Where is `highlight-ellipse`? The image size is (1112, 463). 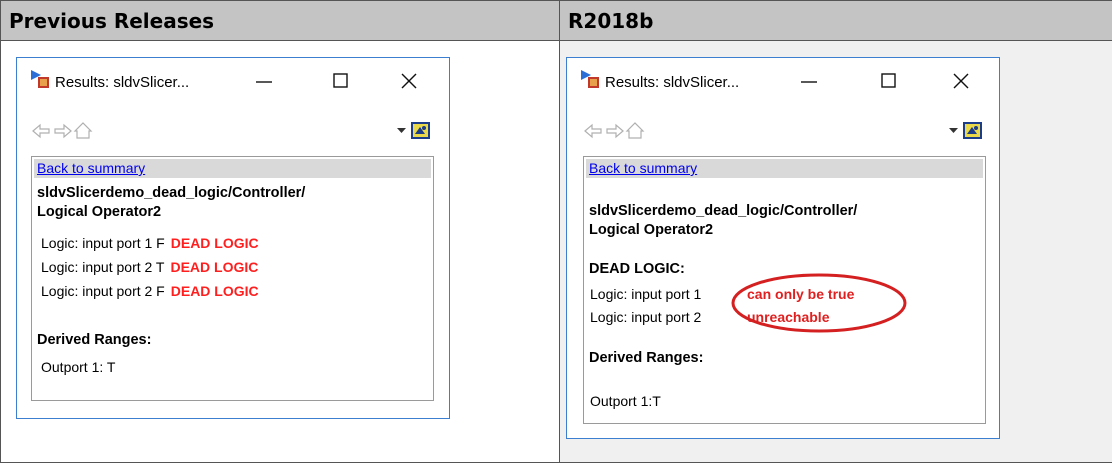 highlight-ellipse is located at coordinates (819, 303).